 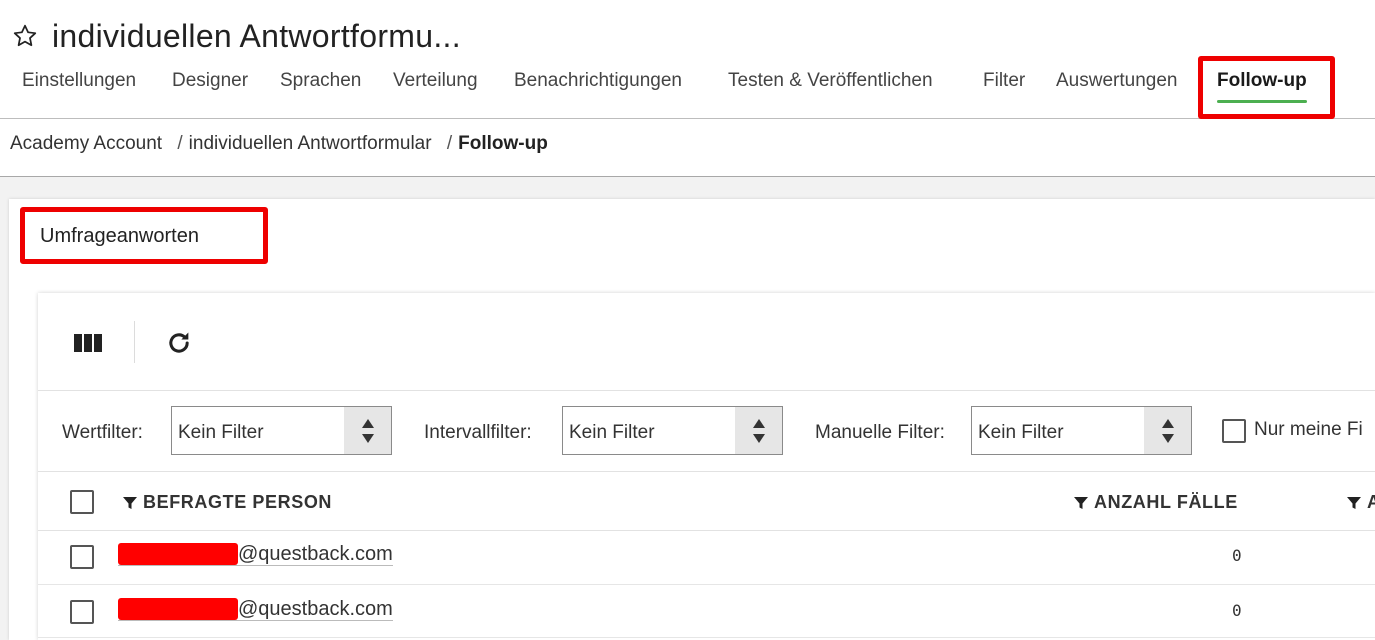 What do you see at coordinates (221, 432) in the screenshot?
I see `value-filter-value: Kein Filter` at bounding box center [221, 432].